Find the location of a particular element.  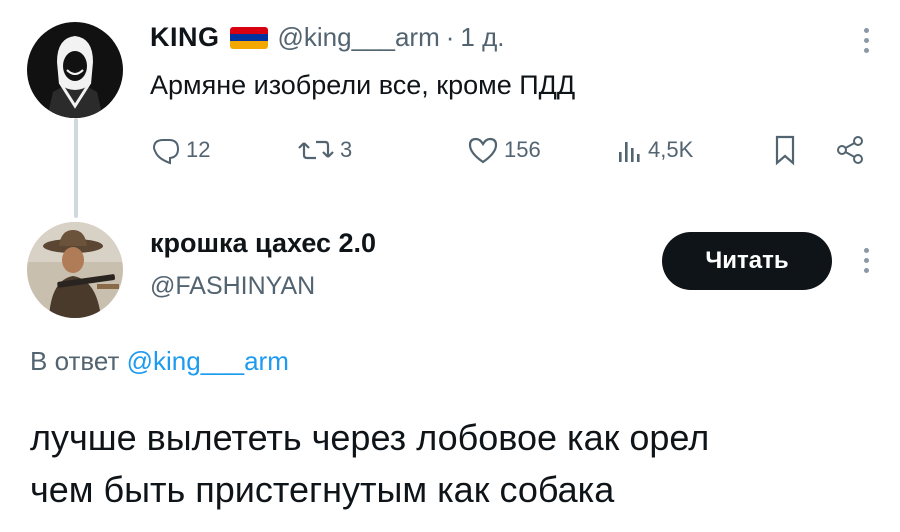

reply-context: В ответ @king___arm is located at coordinates (159, 361).